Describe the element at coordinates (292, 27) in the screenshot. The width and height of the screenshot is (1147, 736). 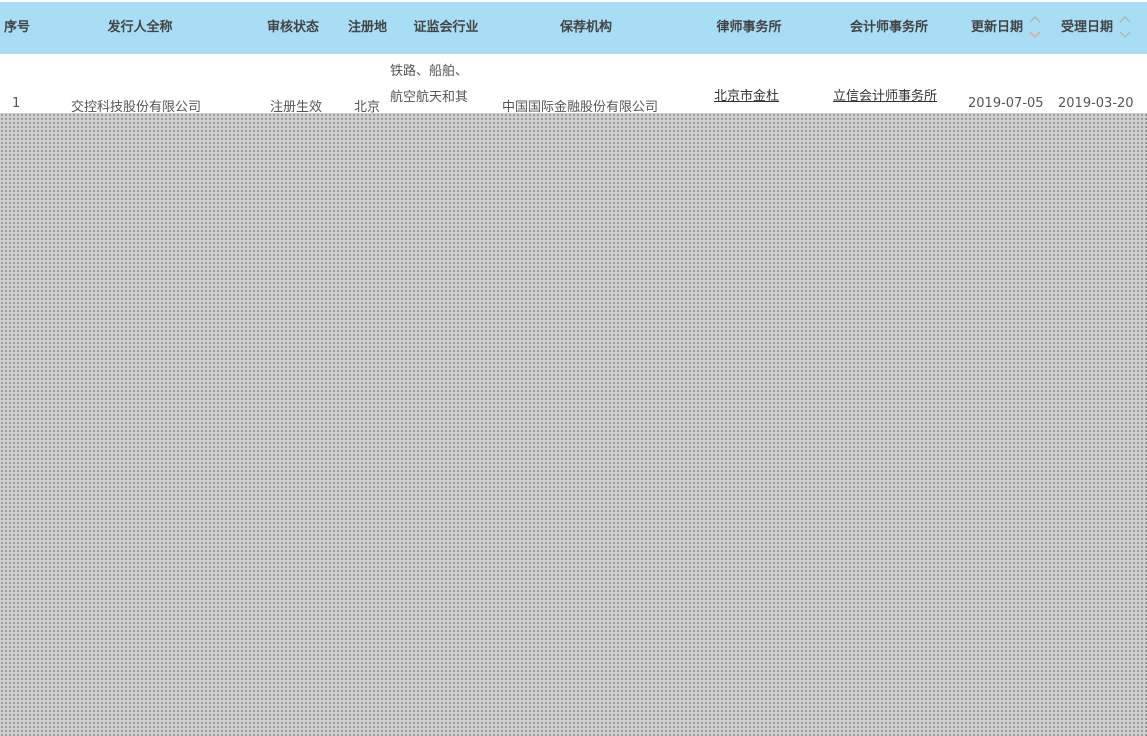
I see `header-status: 审核状态` at that location.